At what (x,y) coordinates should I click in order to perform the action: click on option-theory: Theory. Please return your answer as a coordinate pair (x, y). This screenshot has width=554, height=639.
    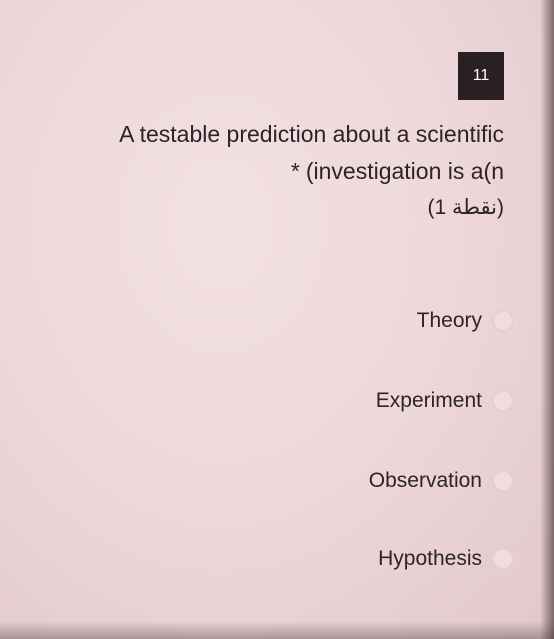
    Looking at the image, I should click on (465, 321).